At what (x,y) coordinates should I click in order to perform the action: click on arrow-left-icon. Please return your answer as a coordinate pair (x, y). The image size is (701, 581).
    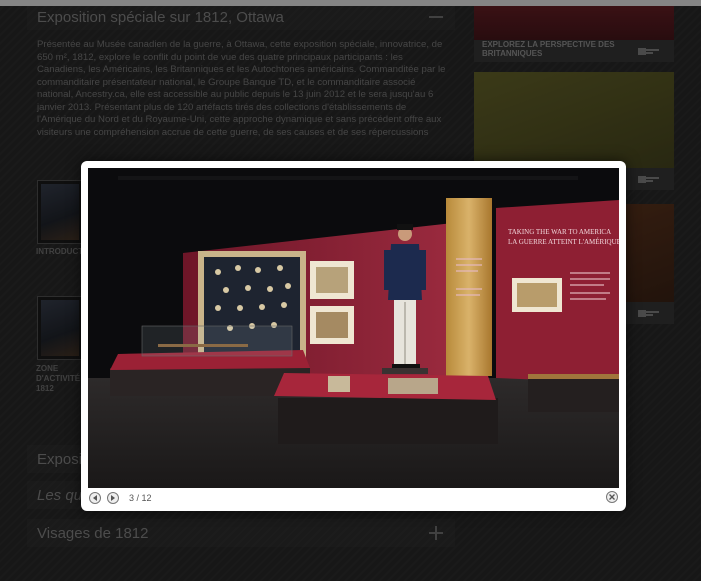
    Looking at the image, I should click on (95, 498).